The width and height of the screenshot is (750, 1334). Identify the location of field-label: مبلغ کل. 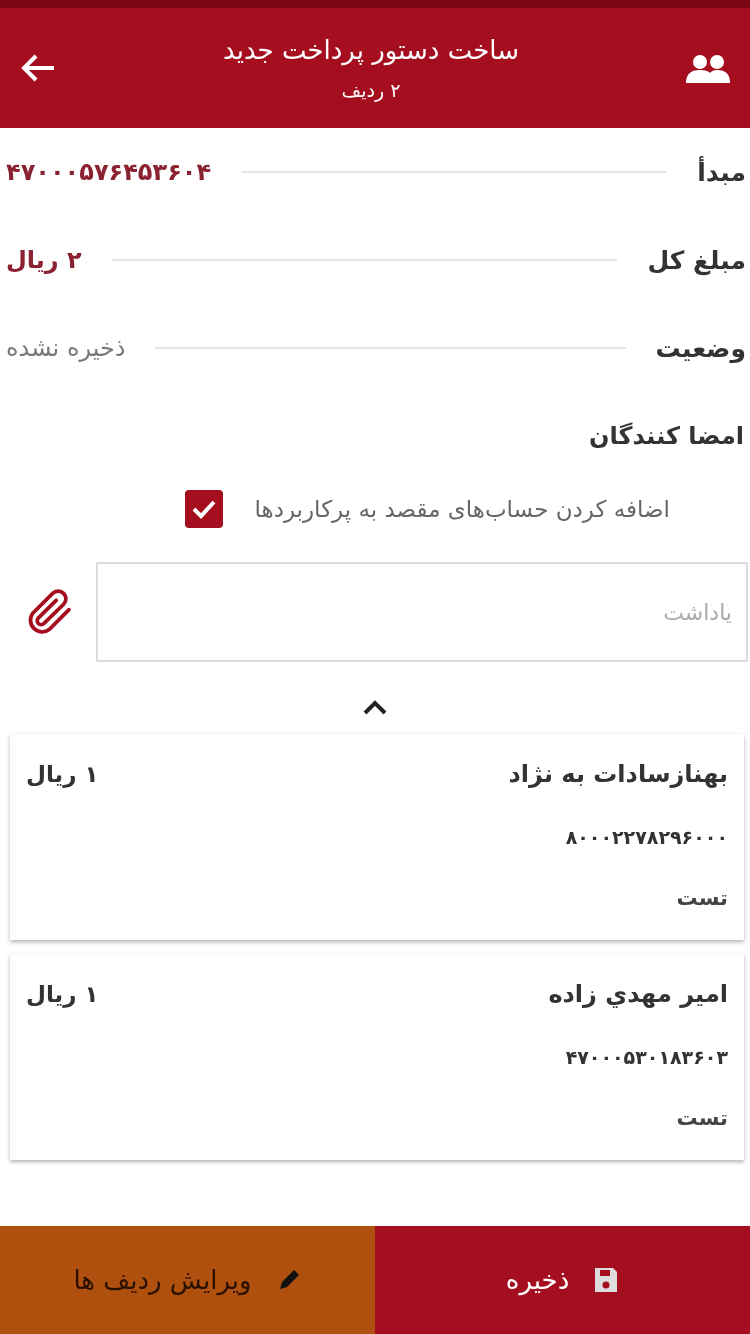
(696, 260).